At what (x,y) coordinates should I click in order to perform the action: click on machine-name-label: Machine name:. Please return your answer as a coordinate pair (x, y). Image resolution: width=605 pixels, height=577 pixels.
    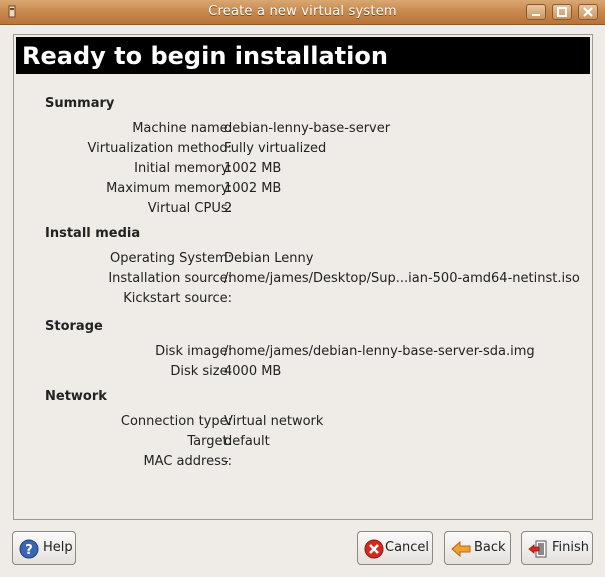
    Looking at the image, I should click on (182, 128).